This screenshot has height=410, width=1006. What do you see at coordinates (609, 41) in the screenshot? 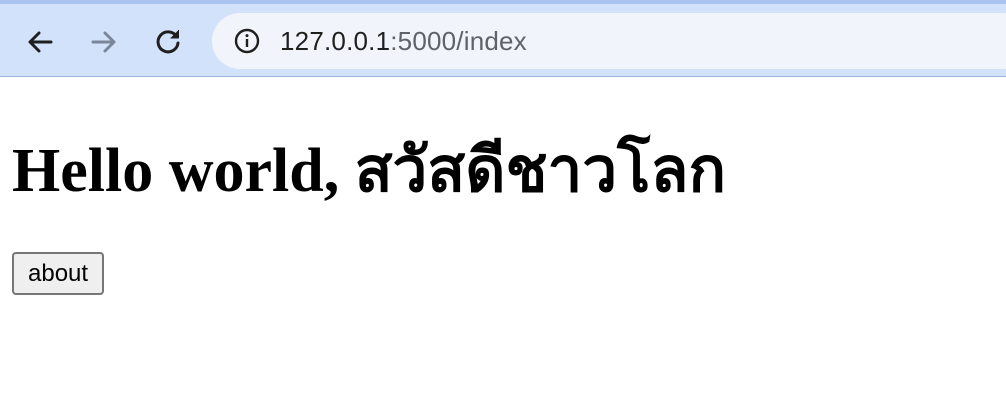
I see `address-bar: 127.0.0.1:5000/index` at bounding box center [609, 41].